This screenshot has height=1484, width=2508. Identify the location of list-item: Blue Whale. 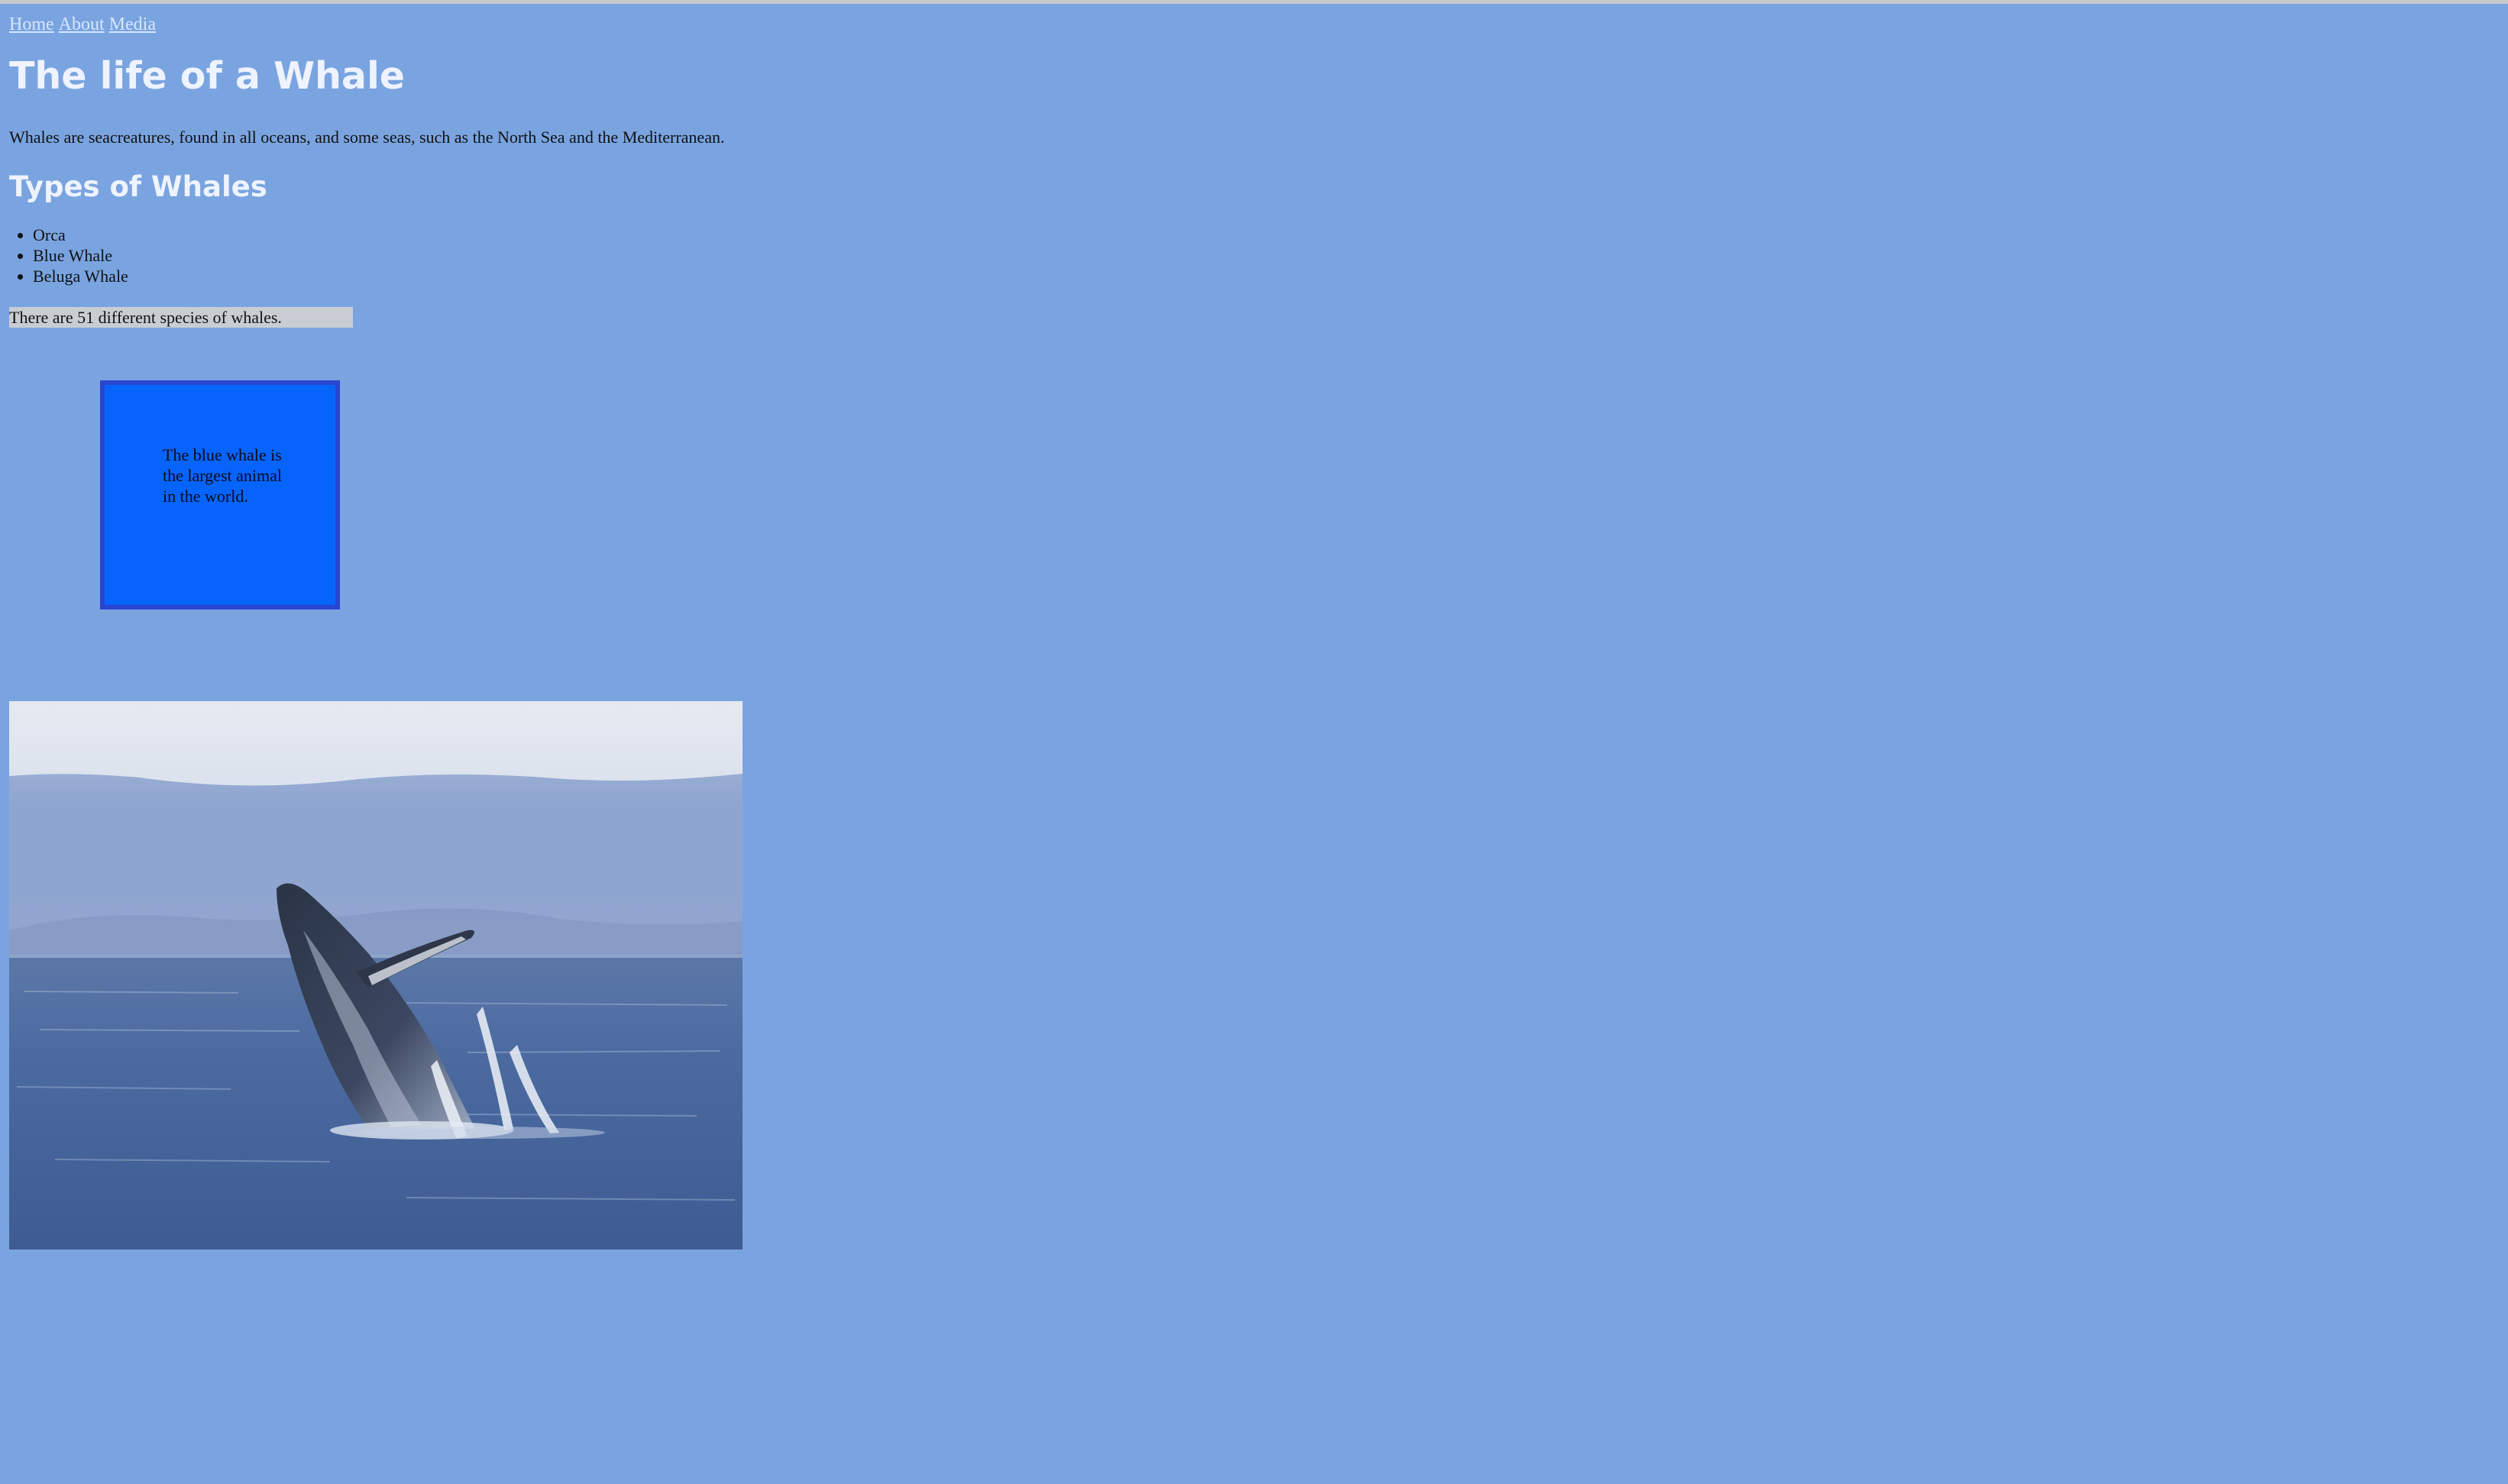
(80, 255).